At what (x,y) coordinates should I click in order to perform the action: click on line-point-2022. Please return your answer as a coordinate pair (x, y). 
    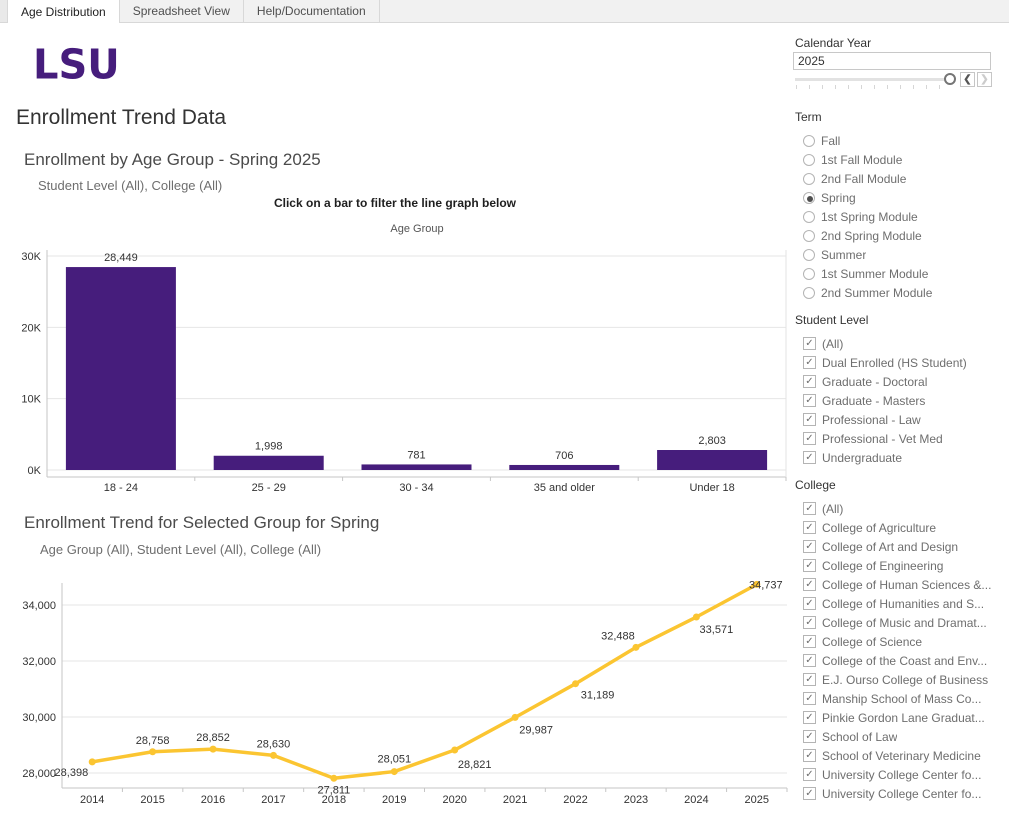
    Looking at the image, I should click on (576, 684).